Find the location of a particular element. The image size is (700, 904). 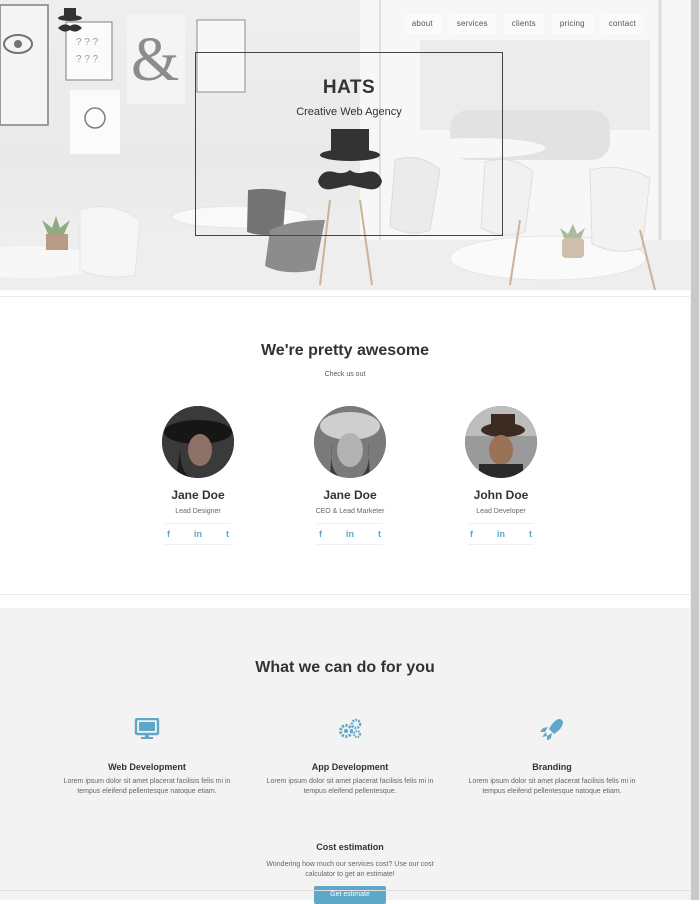

member-role: Lead Developer is located at coordinates (501, 511).